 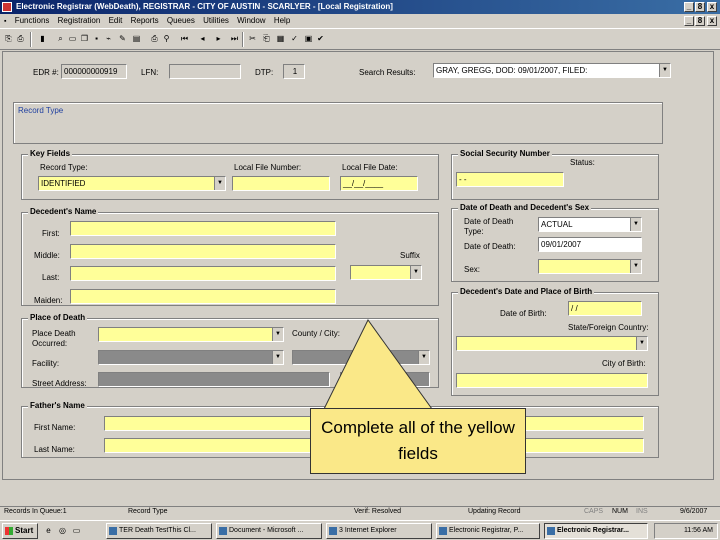 What do you see at coordinates (62, 531) in the screenshot?
I see `outlook-icon: ◎` at bounding box center [62, 531].